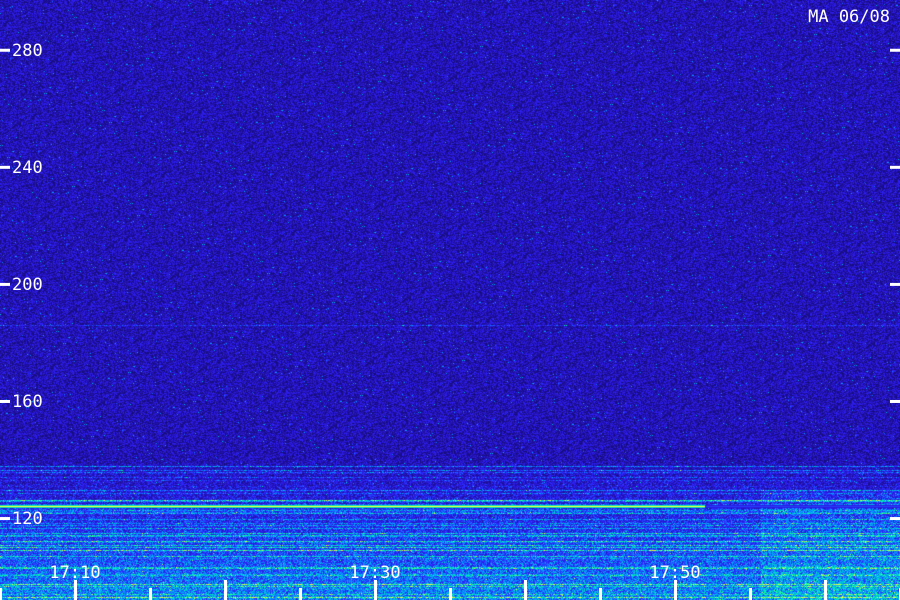 The height and width of the screenshot is (600, 900). What do you see at coordinates (674, 573) in the screenshot?
I see `x-tick-label: 17:50` at bounding box center [674, 573].